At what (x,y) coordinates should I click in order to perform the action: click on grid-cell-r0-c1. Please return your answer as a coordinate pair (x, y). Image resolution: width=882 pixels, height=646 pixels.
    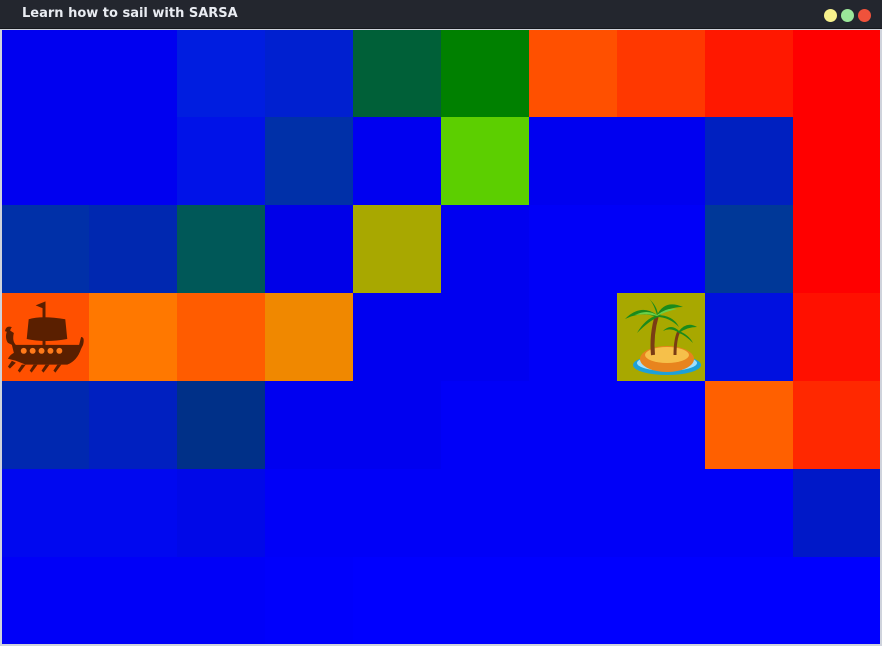
    Looking at the image, I should click on (133, 73).